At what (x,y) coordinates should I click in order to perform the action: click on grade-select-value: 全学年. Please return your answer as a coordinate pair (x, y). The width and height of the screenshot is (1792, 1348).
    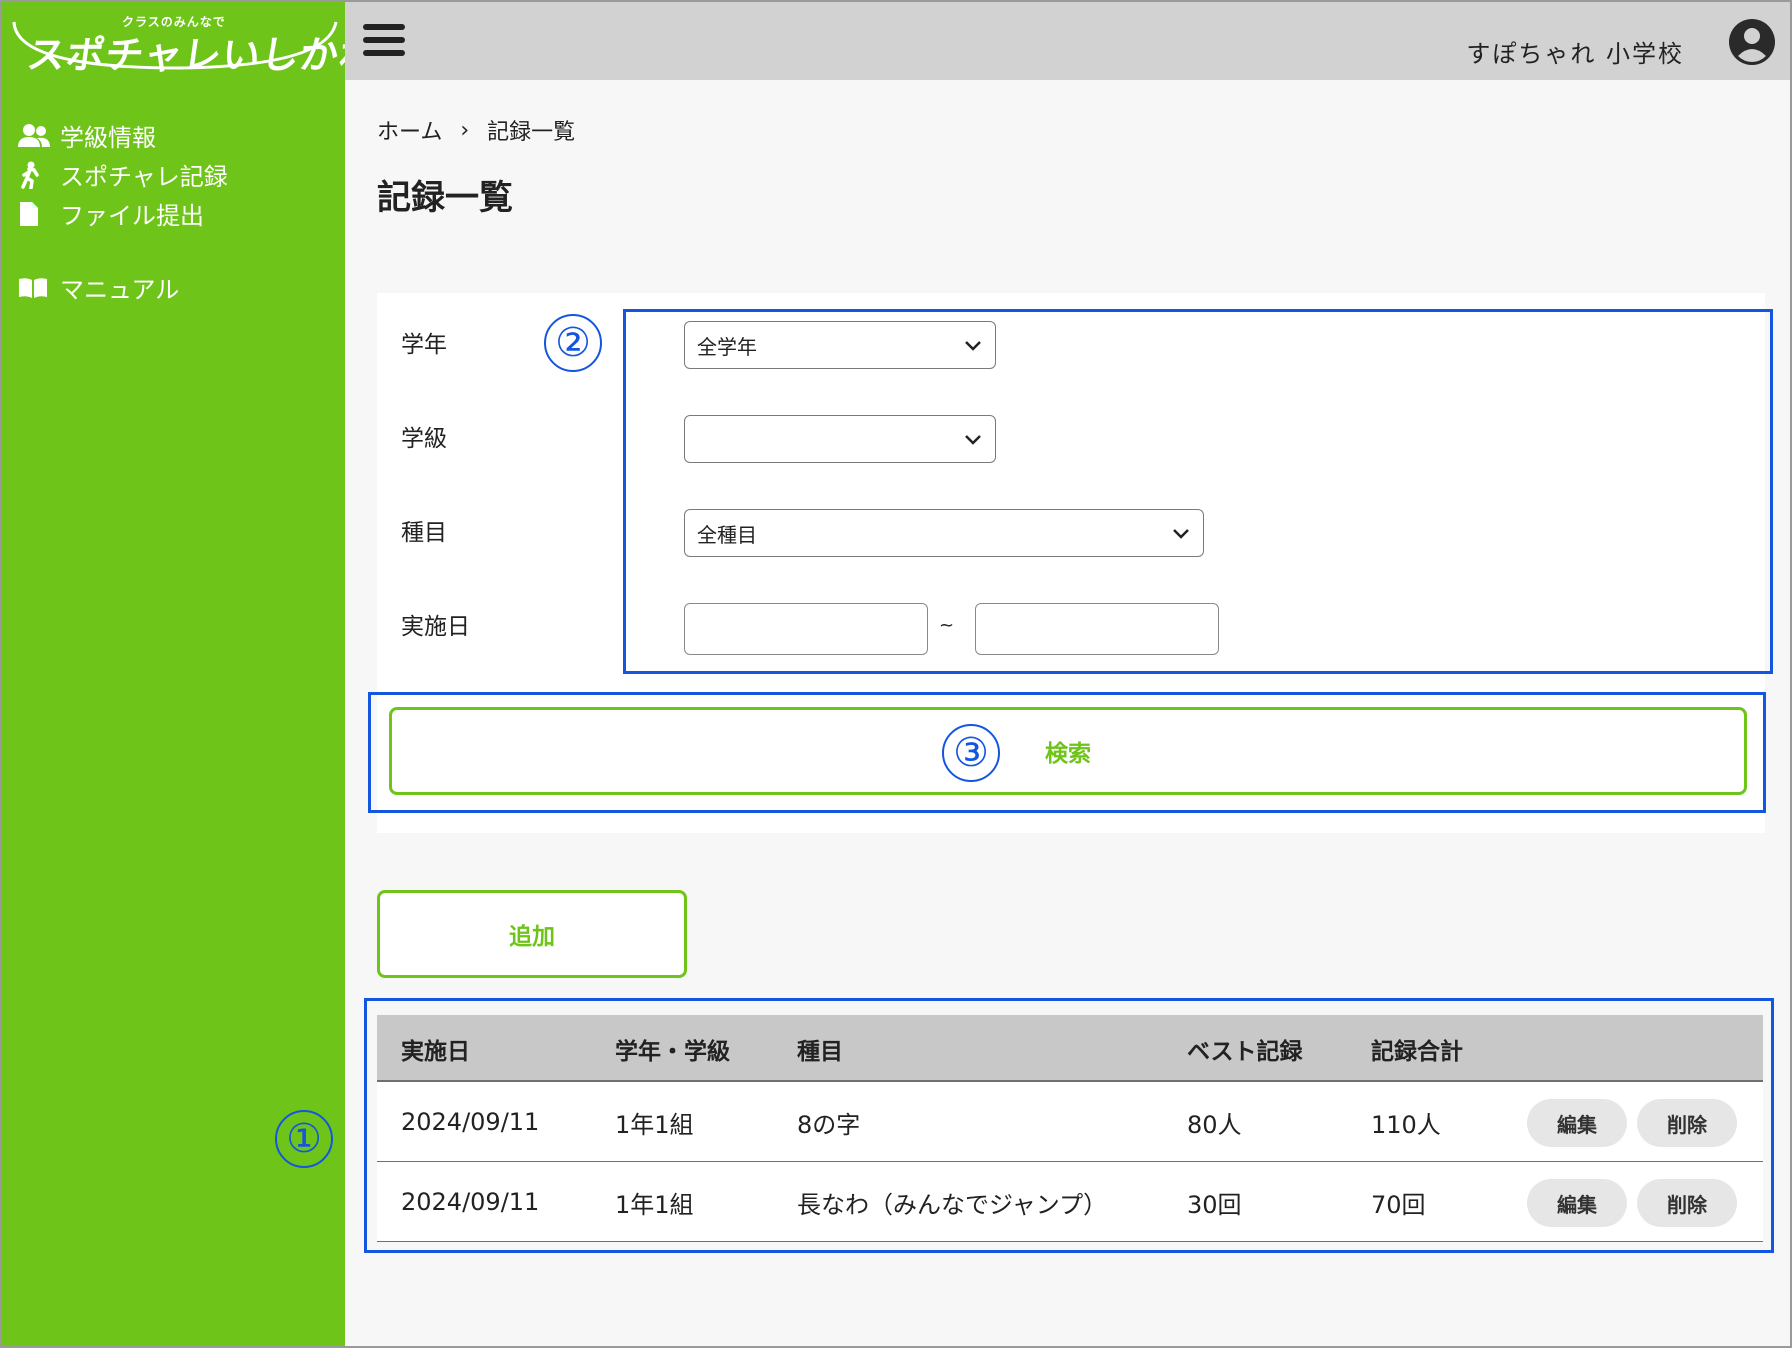
    Looking at the image, I should click on (727, 346).